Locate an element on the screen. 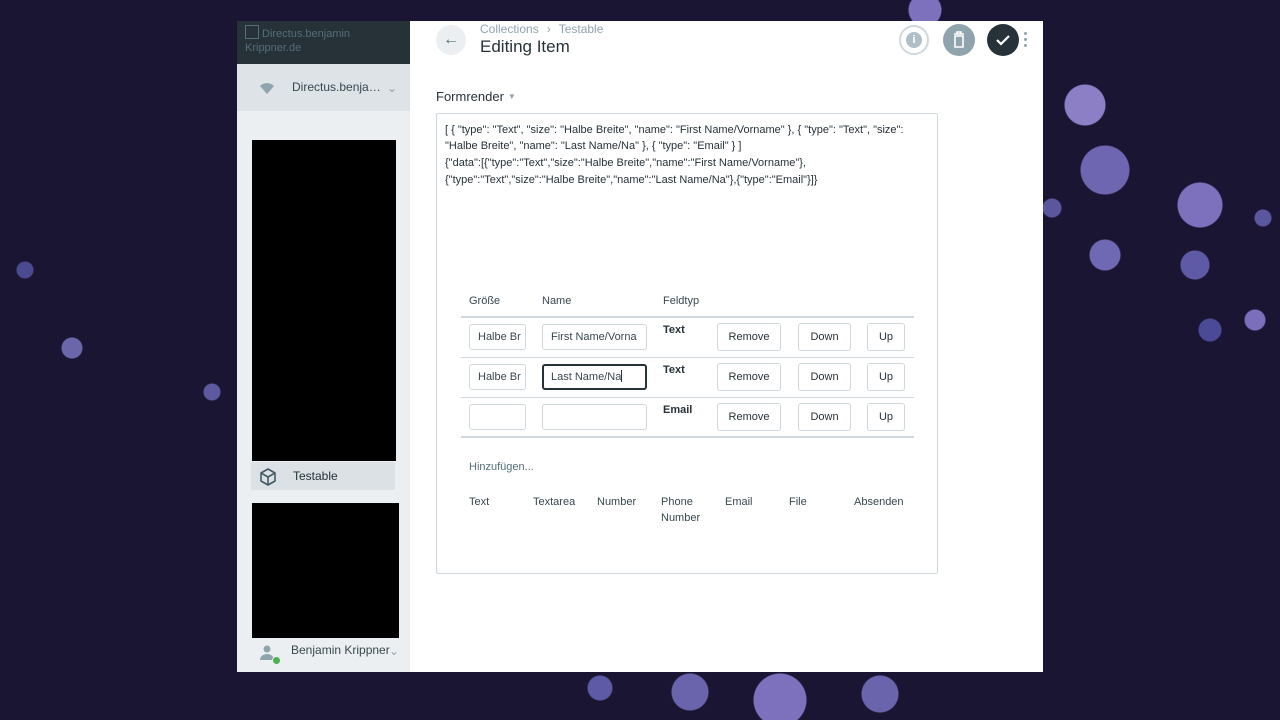 Image resolution: width=1280 pixels, height=720 pixels. user-menu: Benjamin Krippner ⌄ is located at coordinates (328, 653).